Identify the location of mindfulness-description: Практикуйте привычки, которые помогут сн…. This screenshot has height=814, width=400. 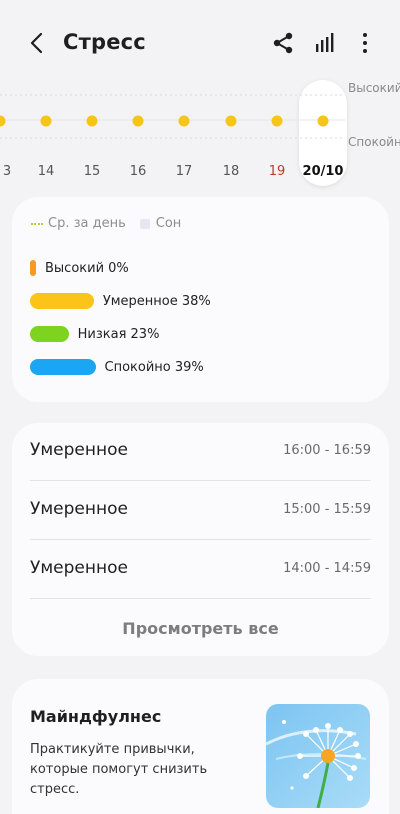
(119, 769).